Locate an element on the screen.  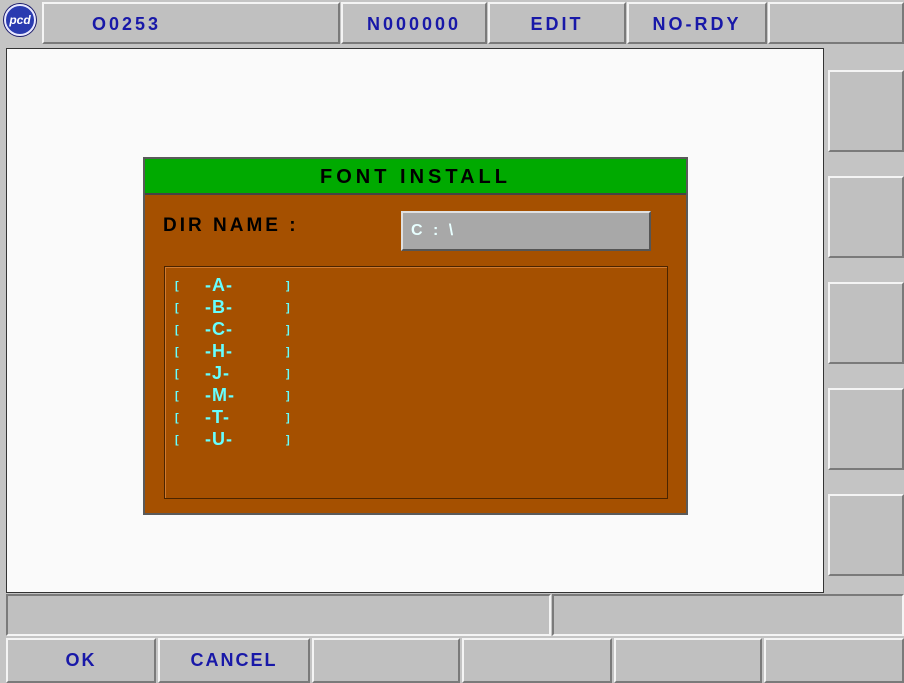
list-item: [ -J- ] is located at coordinates (275, 374).